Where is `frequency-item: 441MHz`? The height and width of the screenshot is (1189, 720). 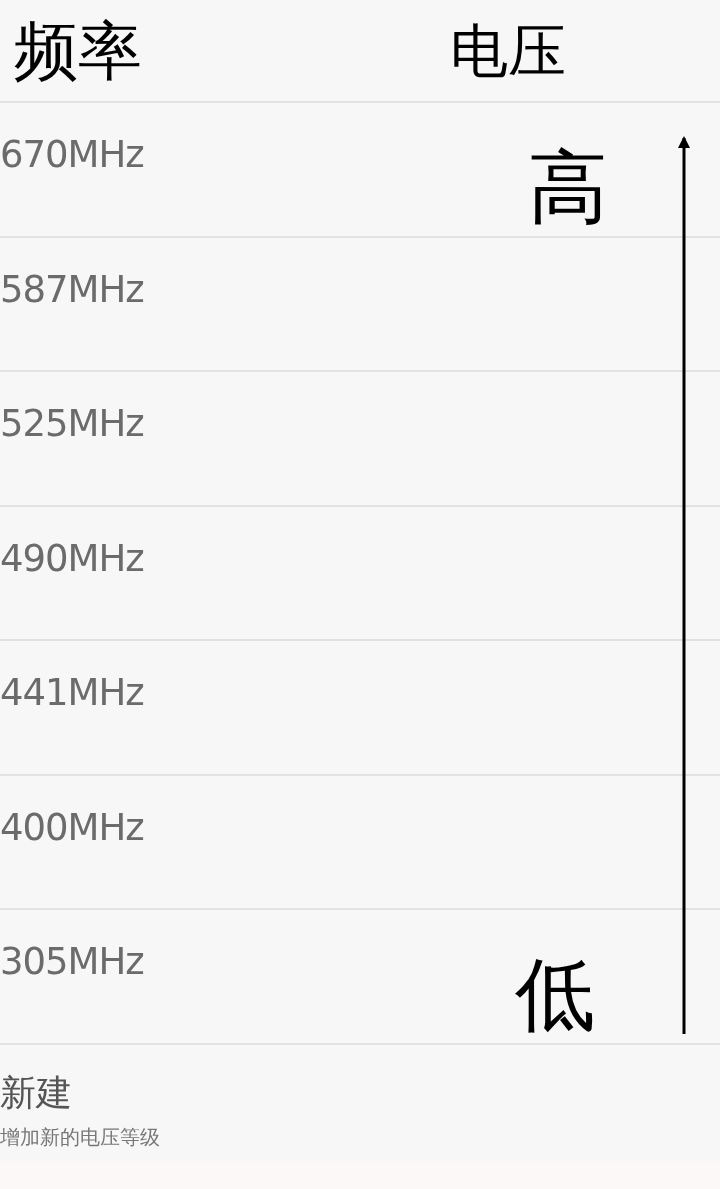 frequency-item: 441MHz is located at coordinates (72, 692).